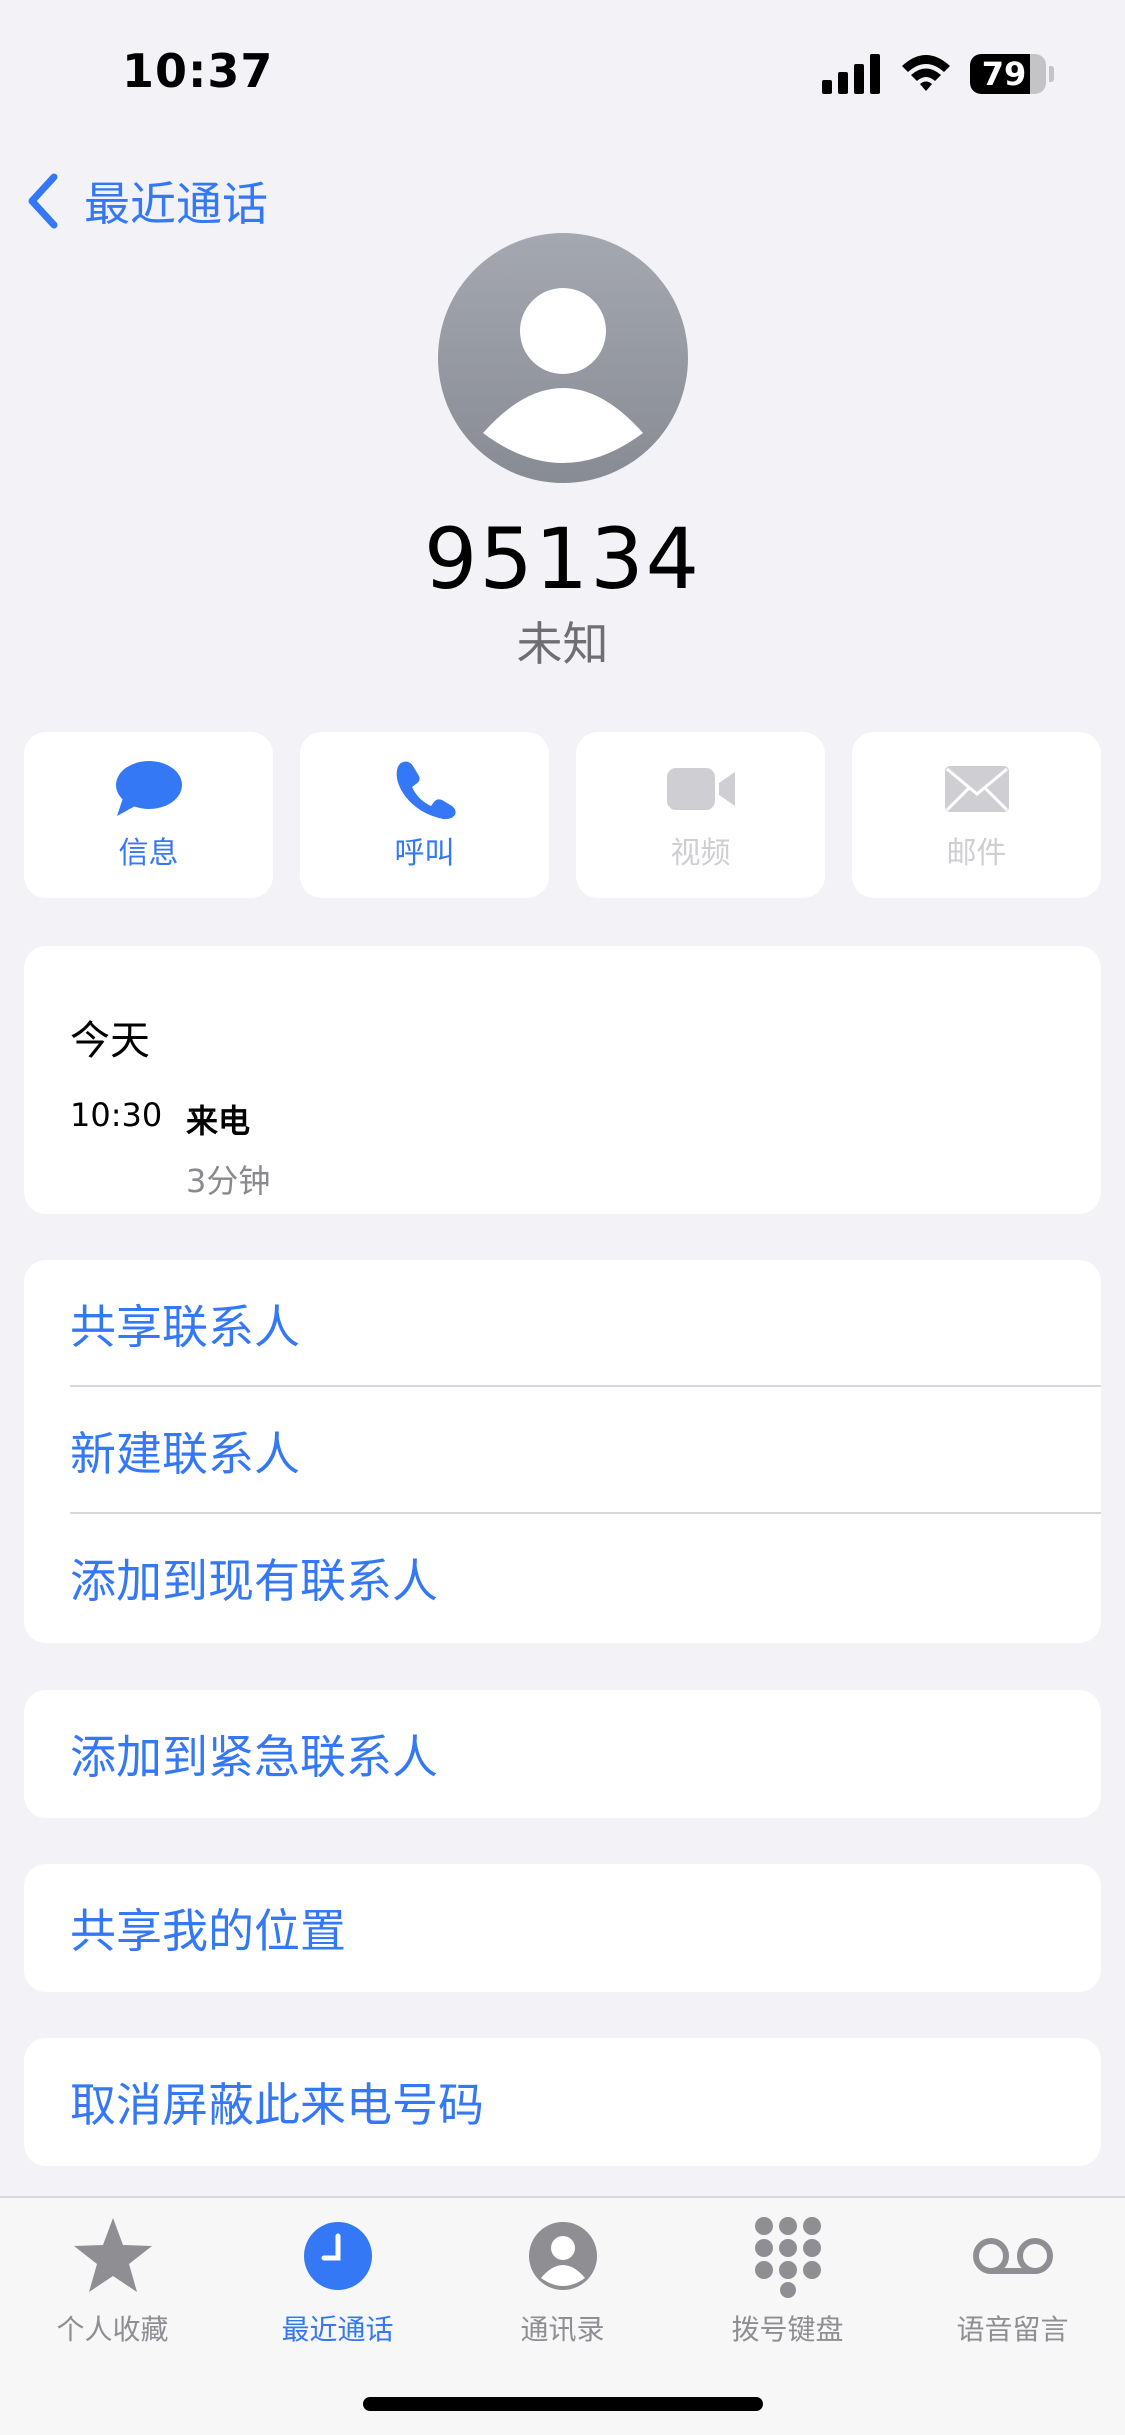  What do you see at coordinates (562, 1754) in the screenshot?
I see `add-emergency-contact-button: 添加到紧急联系人` at bounding box center [562, 1754].